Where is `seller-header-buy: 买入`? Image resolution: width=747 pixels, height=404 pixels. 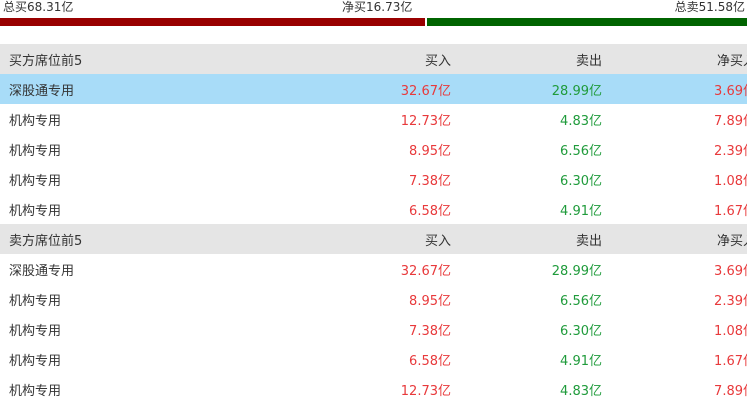
seller-header-buy: 买入 is located at coordinates (370, 239).